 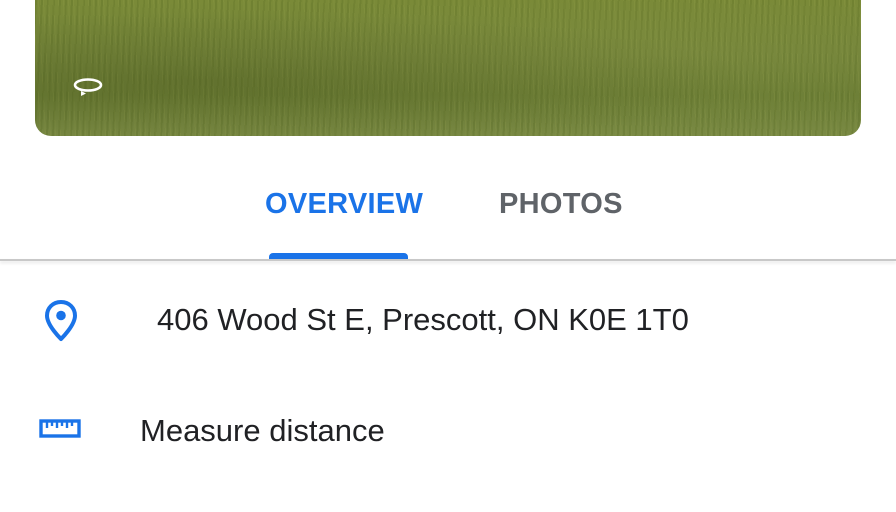 I want to click on measure-distance-label: Measure distance, so click(x=262, y=430).